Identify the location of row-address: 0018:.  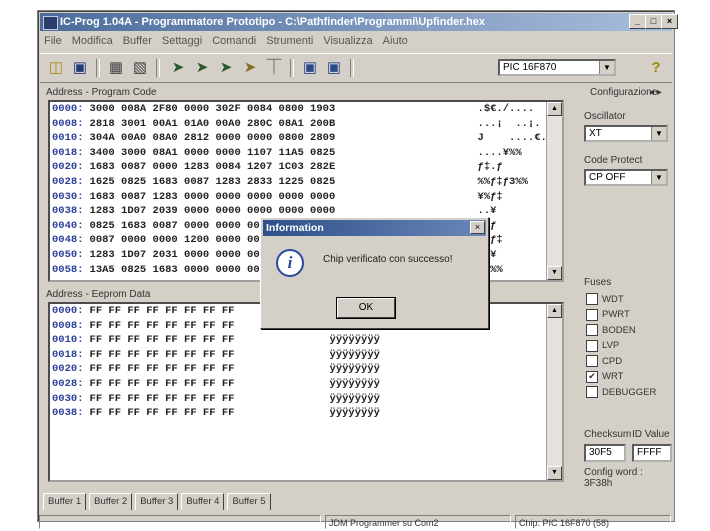
(68, 152).